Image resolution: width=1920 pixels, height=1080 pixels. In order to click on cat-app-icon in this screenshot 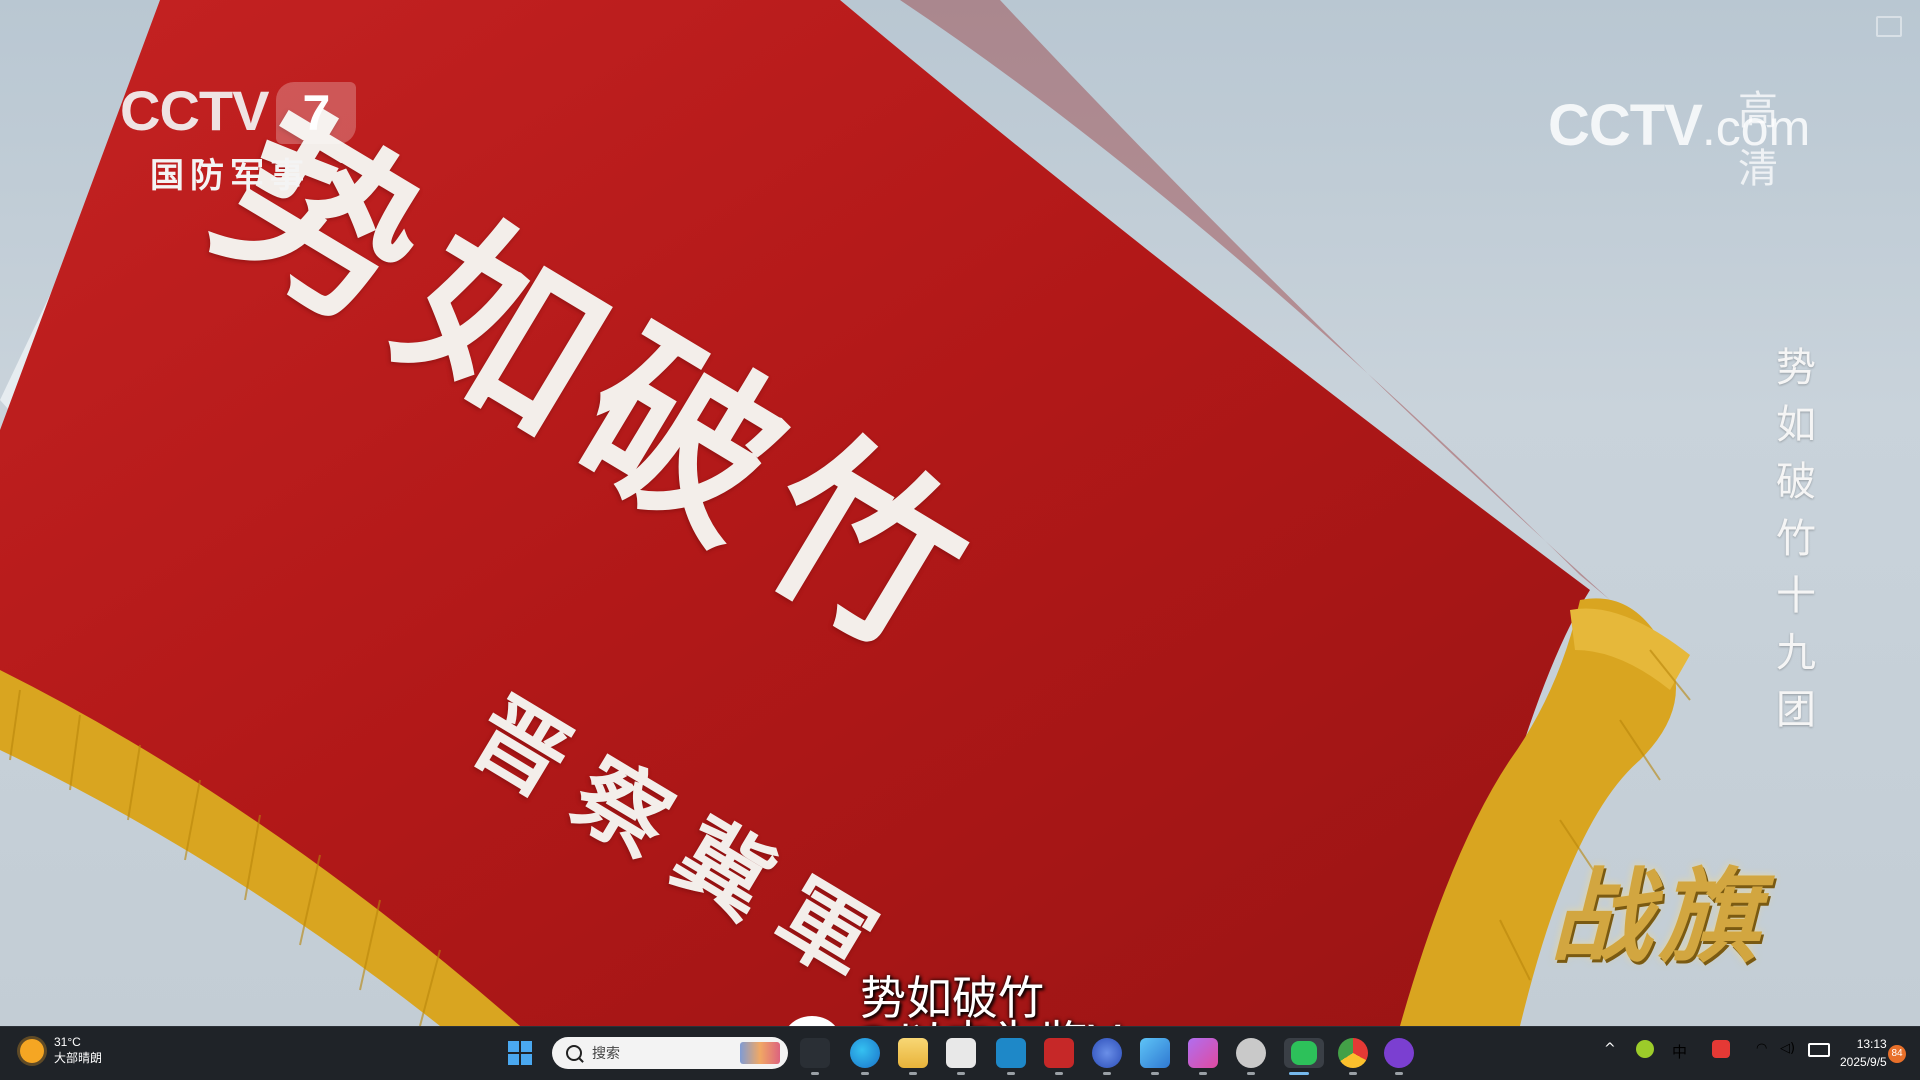, I will do `click(1251, 1056)`.